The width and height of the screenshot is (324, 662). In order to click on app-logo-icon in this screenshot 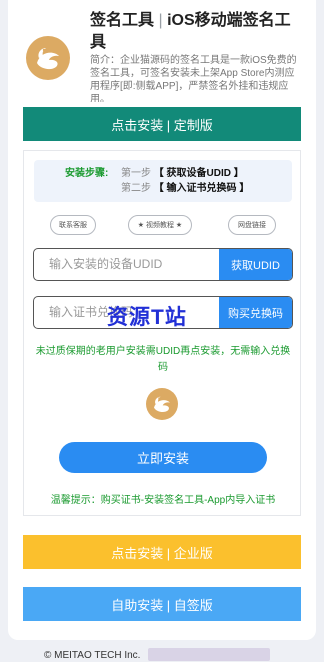, I will do `click(48, 58)`.